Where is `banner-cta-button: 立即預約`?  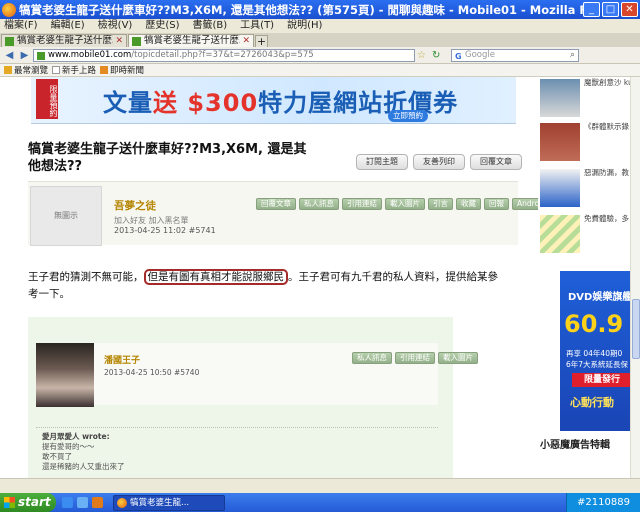 banner-cta-button: 立即預約 is located at coordinates (408, 116).